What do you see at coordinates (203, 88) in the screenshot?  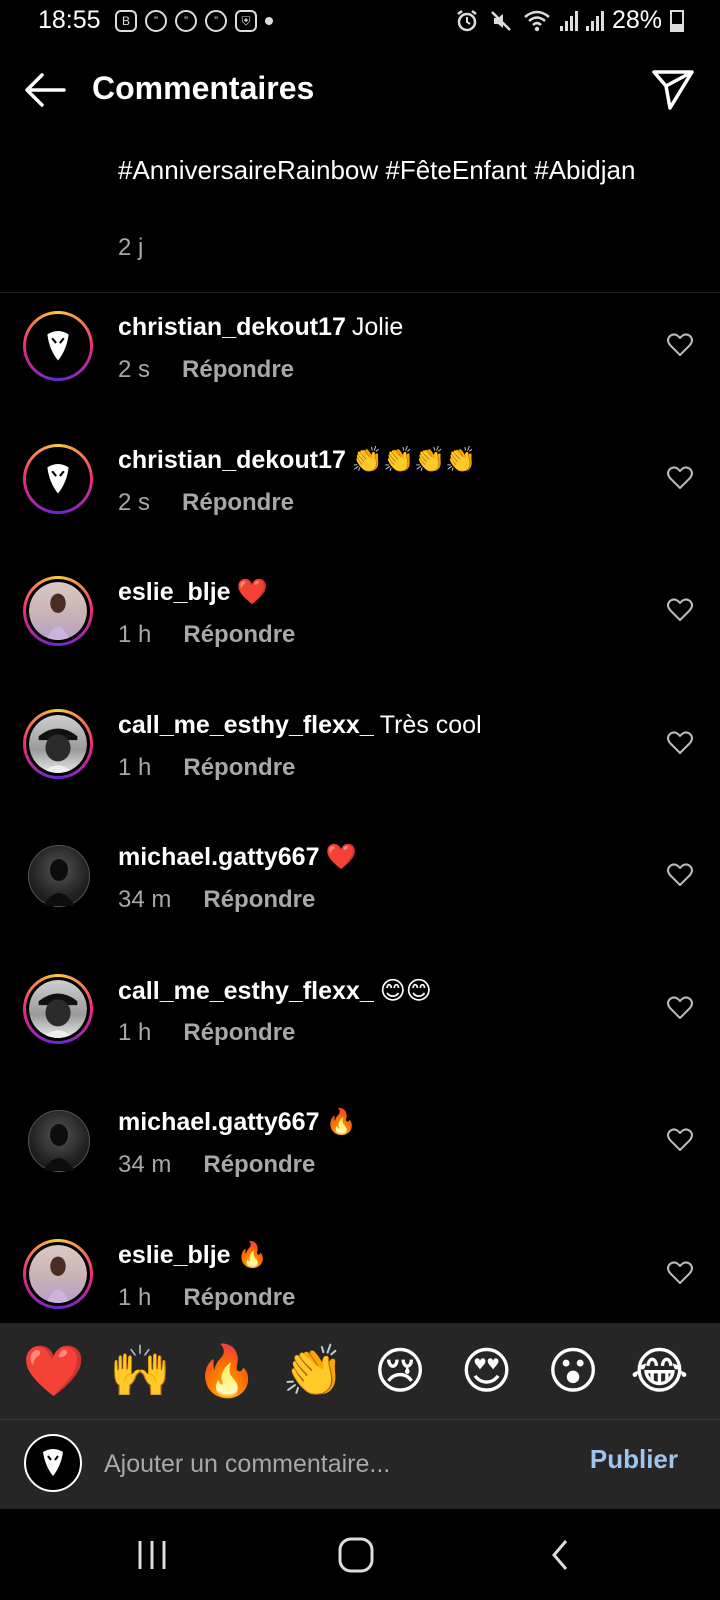 I see `page-title: Commentaires` at bounding box center [203, 88].